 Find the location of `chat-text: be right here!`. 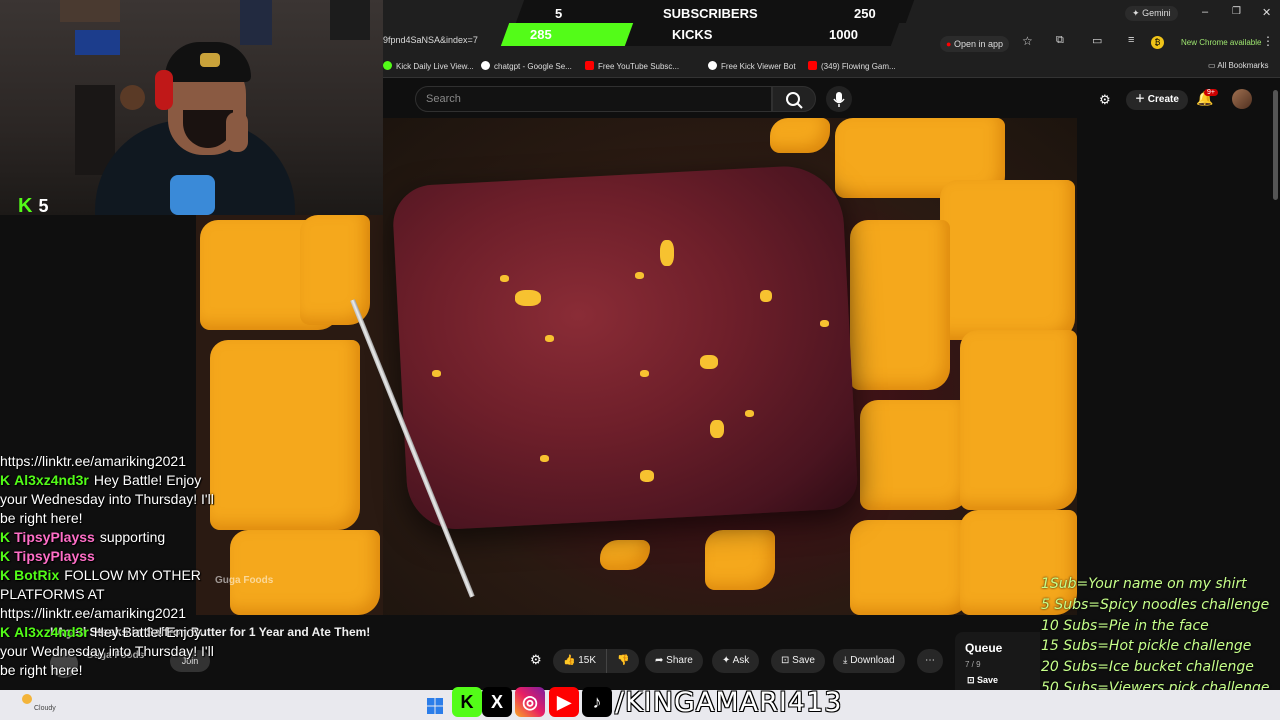

chat-text: be right here! is located at coordinates (41, 670).